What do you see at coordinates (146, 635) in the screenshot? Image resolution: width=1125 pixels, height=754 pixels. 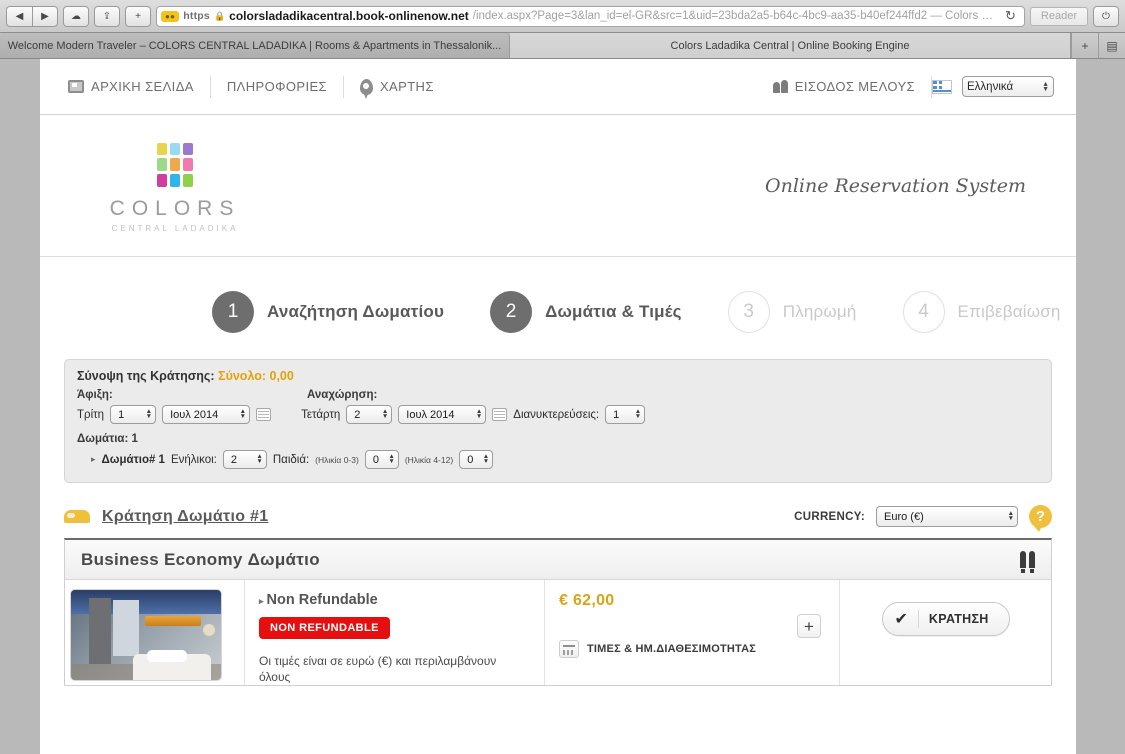 I see `room-photo` at bounding box center [146, 635].